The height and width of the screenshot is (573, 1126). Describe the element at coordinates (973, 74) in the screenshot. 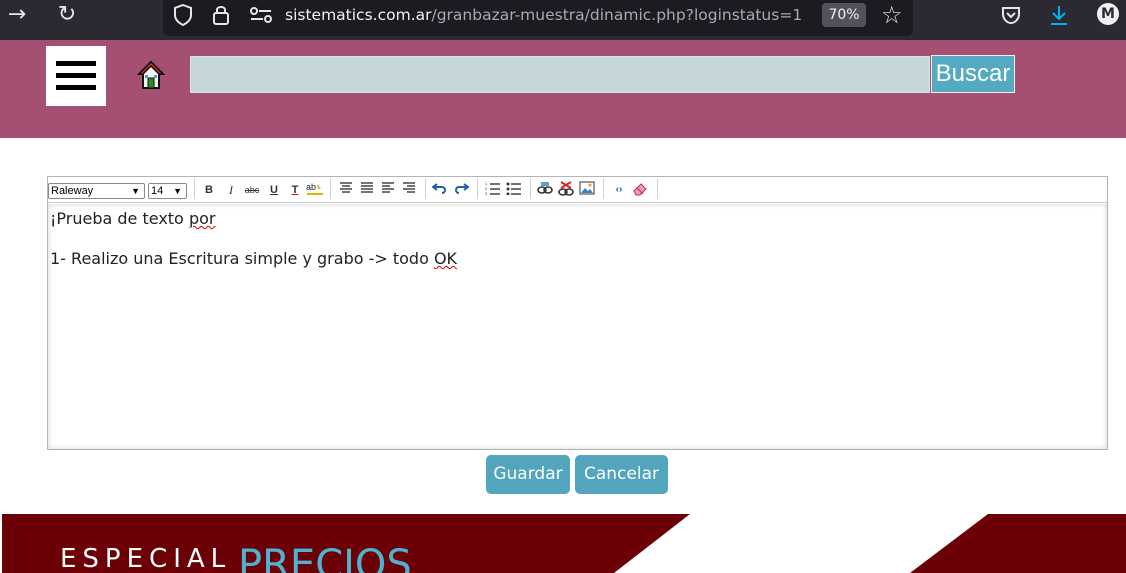

I see `search-button: Buscar` at that location.